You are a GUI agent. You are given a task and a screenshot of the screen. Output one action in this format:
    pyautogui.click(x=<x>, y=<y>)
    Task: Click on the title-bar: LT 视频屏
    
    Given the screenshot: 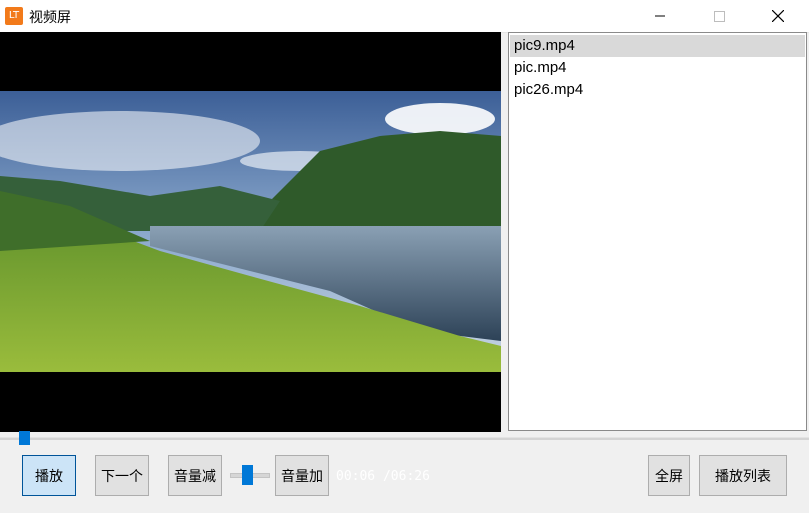 What is the action you would take?
    pyautogui.click(x=404, y=16)
    